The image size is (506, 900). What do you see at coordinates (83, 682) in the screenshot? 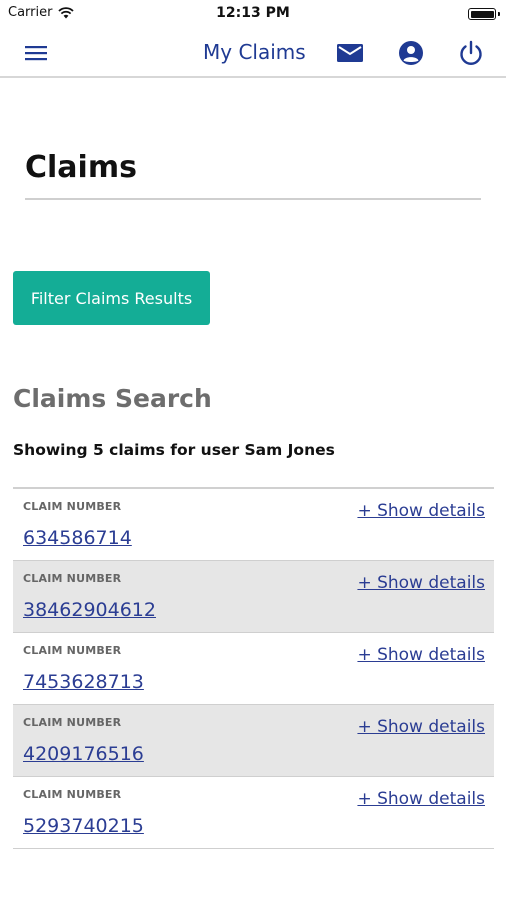
I see `claim-number-link: 7453628713` at bounding box center [83, 682].